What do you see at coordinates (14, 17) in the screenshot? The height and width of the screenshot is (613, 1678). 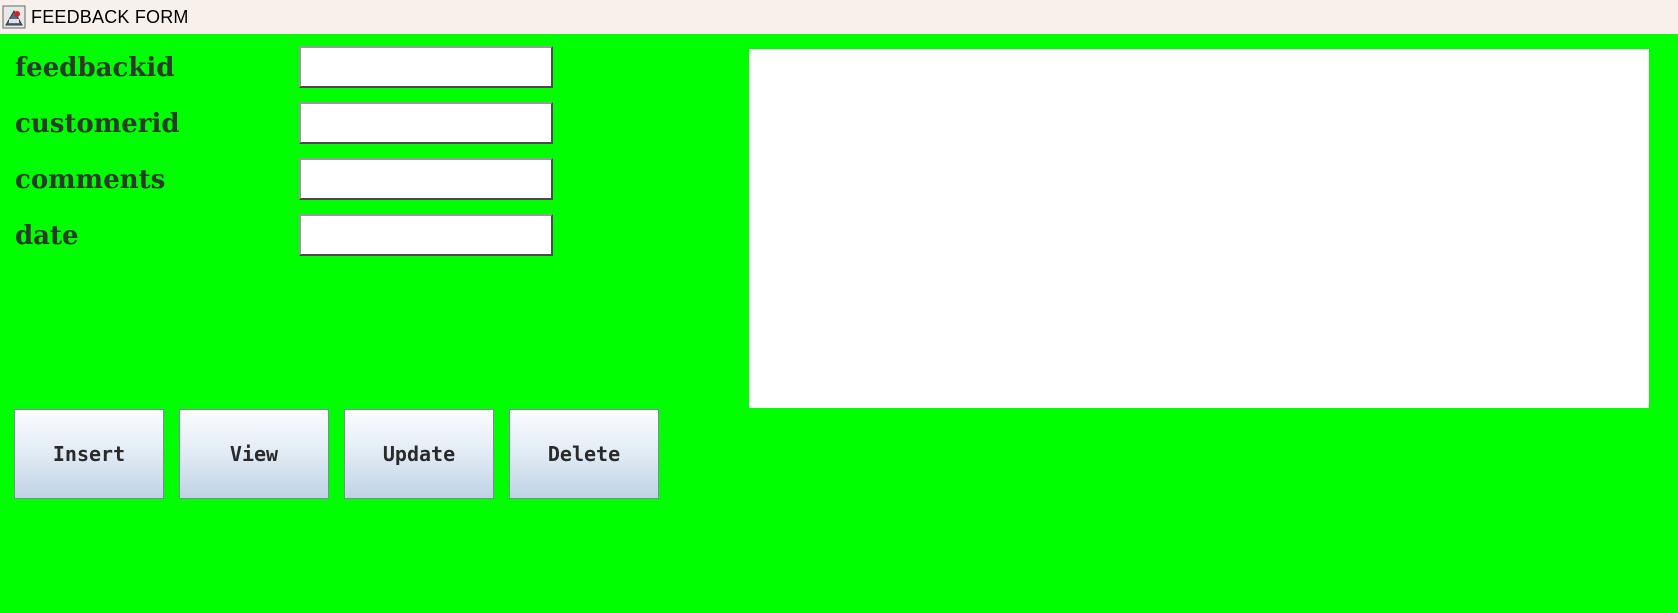 I see `java-app-icon` at bounding box center [14, 17].